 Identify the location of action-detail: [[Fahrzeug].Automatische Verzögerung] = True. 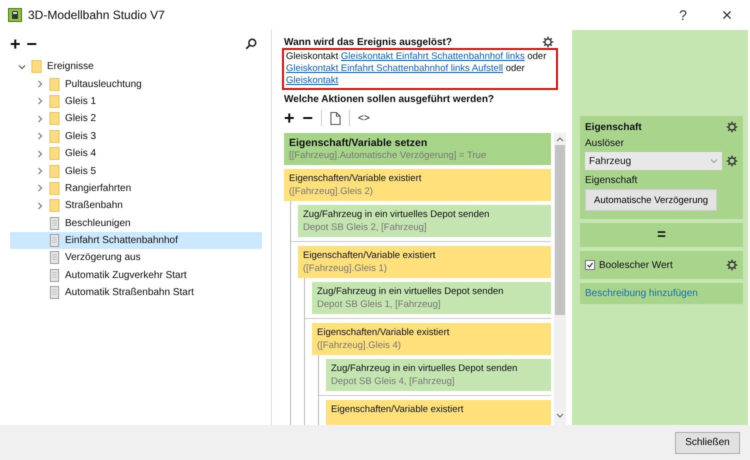
(388, 155).